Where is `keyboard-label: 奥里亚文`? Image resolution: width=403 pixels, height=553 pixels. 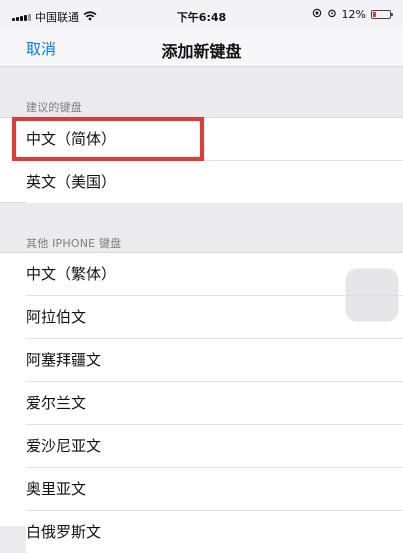 keyboard-label: 奥里亚文 is located at coordinates (56, 489).